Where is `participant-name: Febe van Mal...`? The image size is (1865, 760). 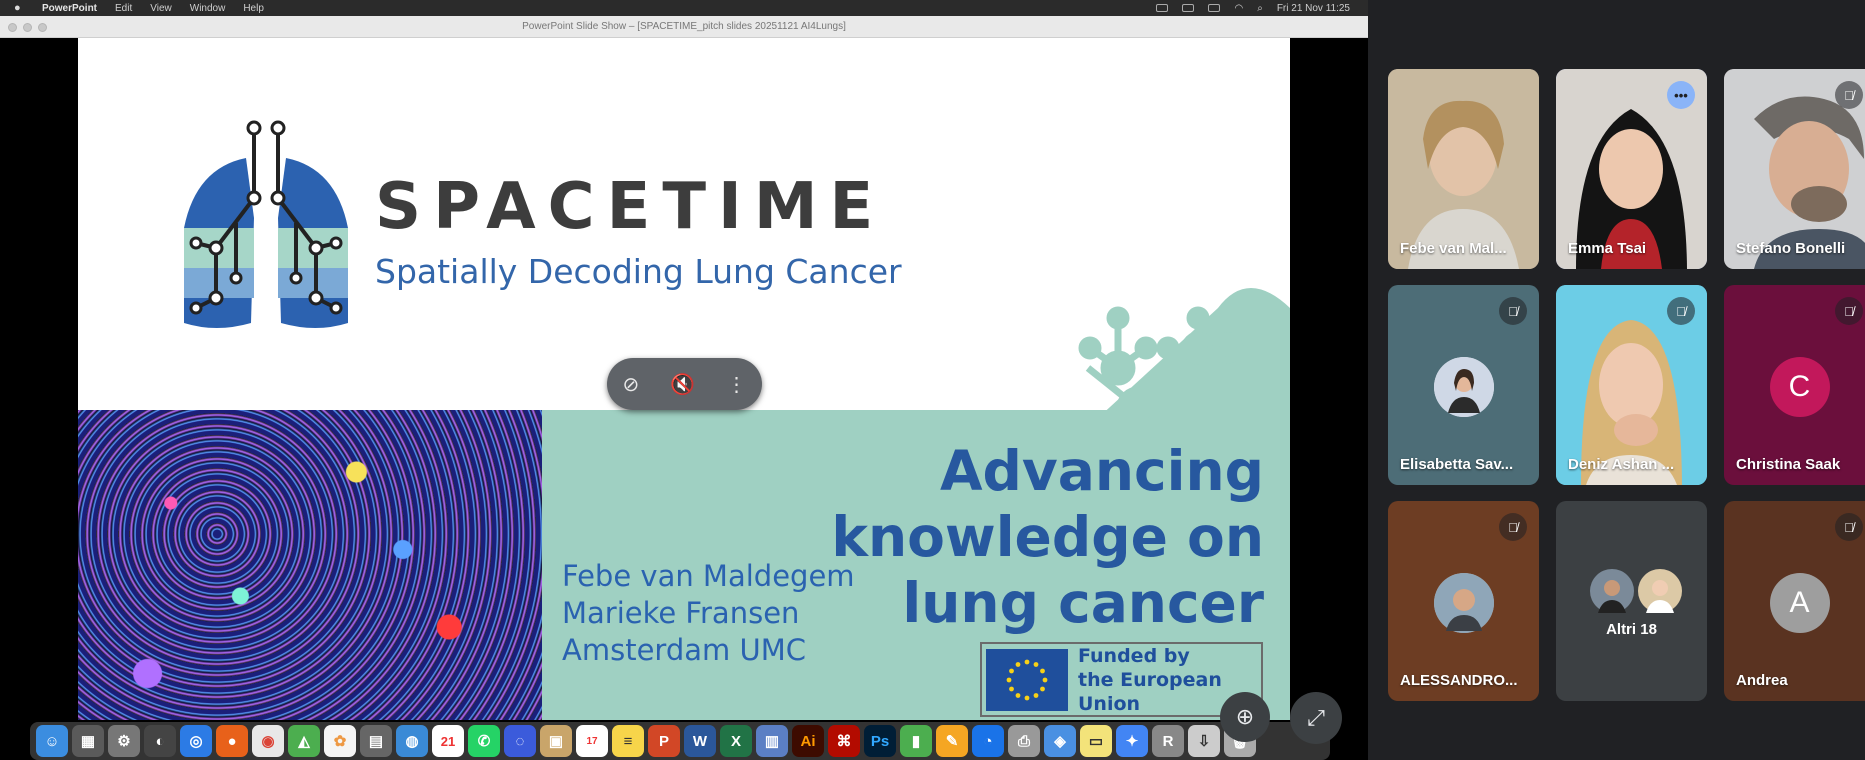
participant-name: Febe van Mal... is located at coordinates (1453, 248).